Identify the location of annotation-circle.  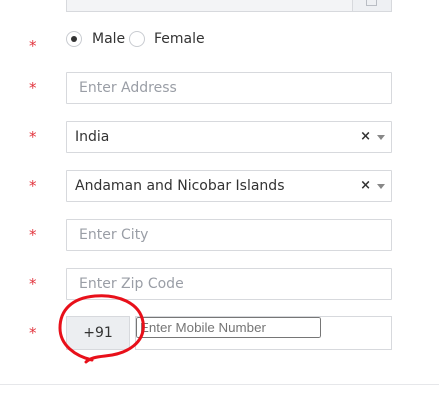
(101, 329).